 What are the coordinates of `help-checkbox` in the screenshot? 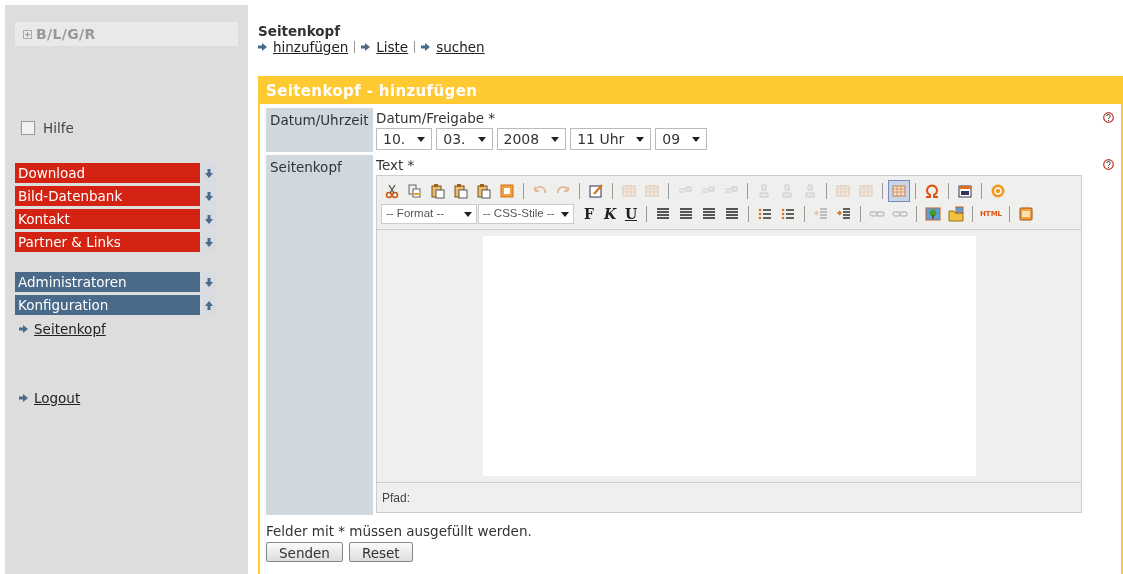 It's located at (28, 128).